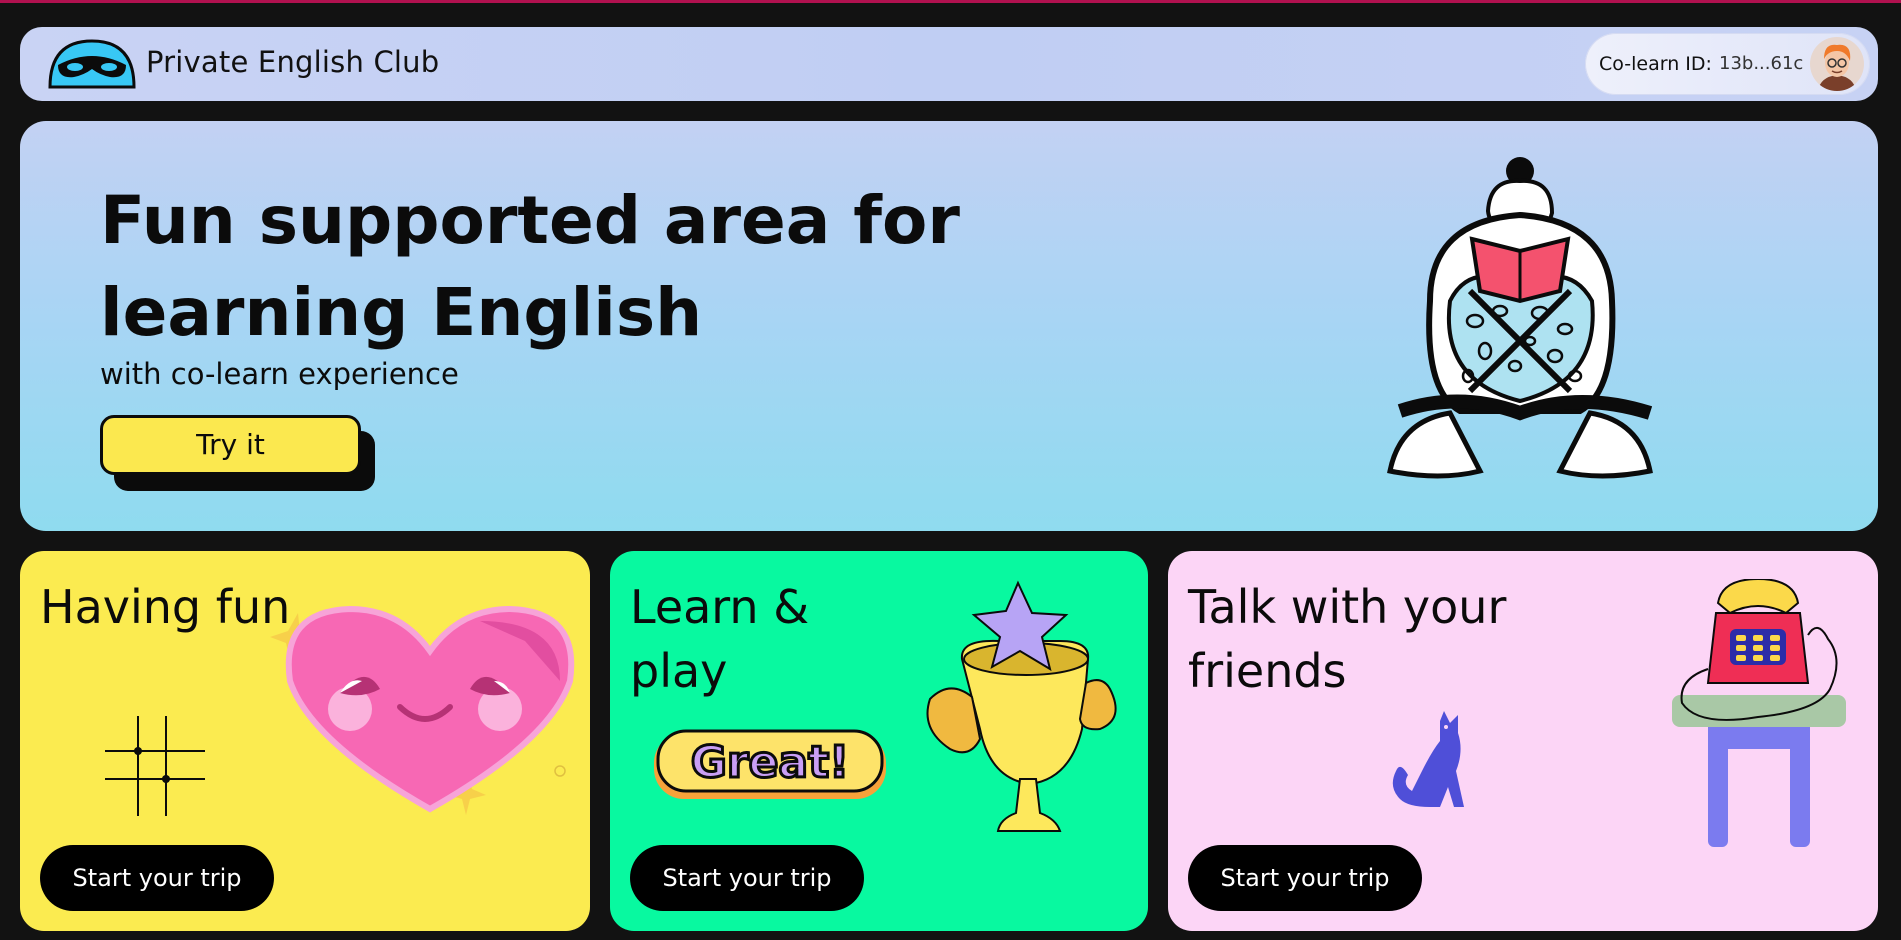 The image size is (1901, 940). I want to click on reading-person-illustration, so click(1520, 318).